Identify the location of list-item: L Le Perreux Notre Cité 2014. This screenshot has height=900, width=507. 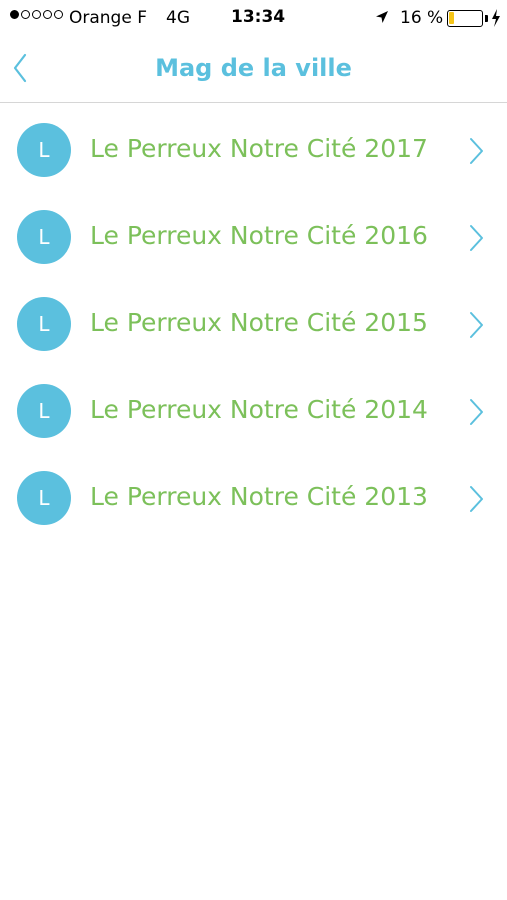
(253, 408).